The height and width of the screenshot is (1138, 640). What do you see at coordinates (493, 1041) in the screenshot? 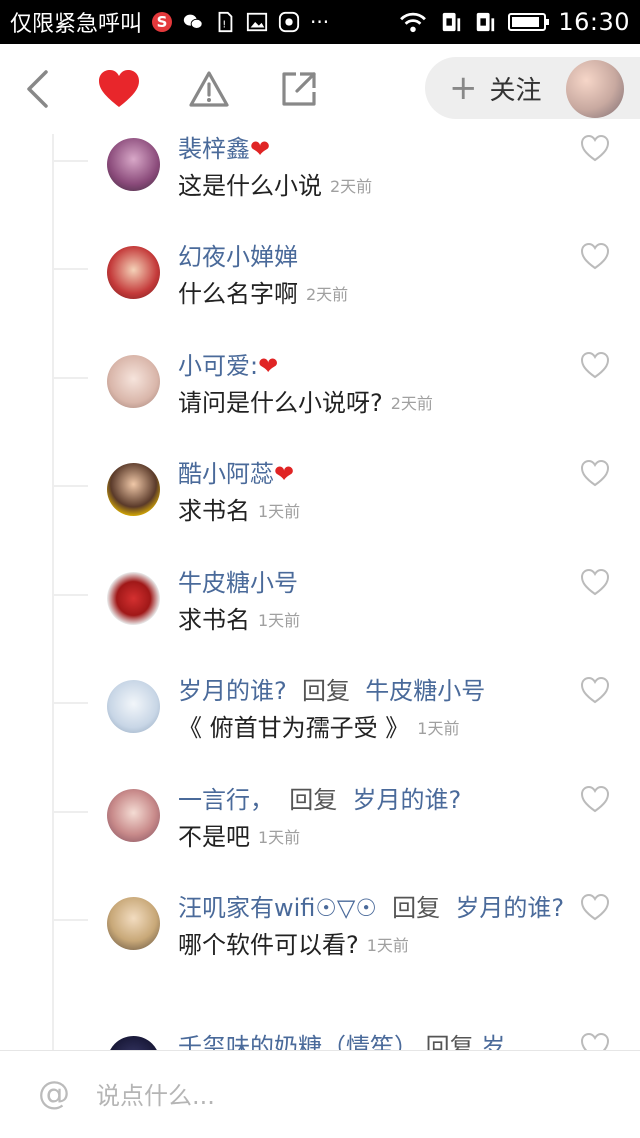
I see `reply-target-username: 岁` at bounding box center [493, 1041].